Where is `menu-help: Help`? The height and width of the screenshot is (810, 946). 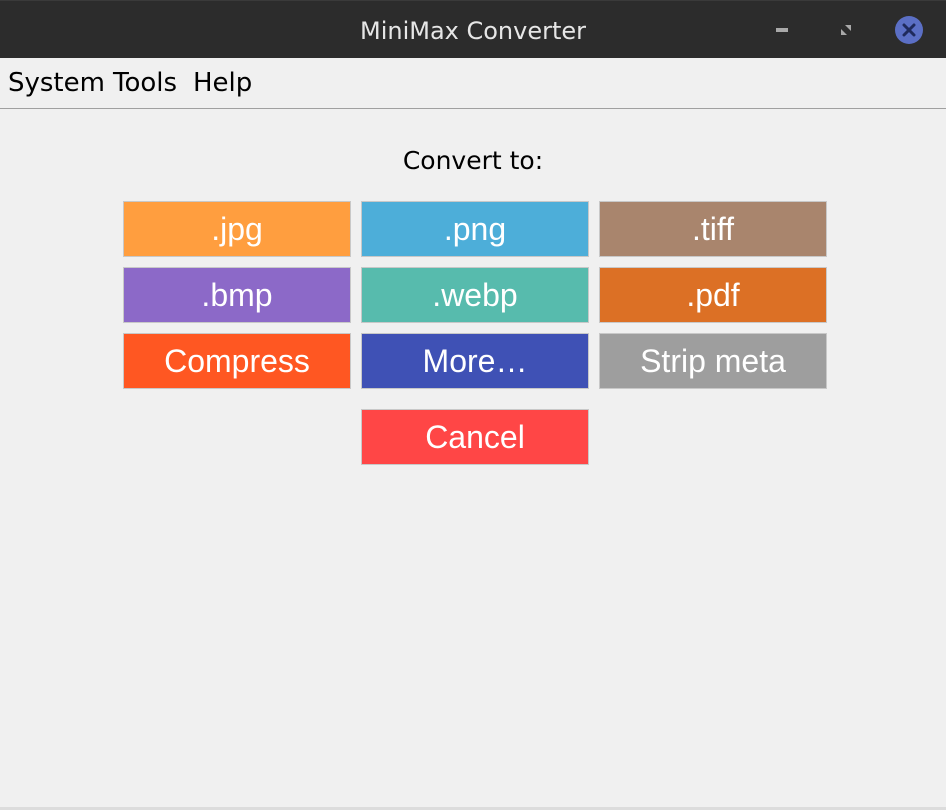
menu-help: Help is located at coordinates (222, 83).